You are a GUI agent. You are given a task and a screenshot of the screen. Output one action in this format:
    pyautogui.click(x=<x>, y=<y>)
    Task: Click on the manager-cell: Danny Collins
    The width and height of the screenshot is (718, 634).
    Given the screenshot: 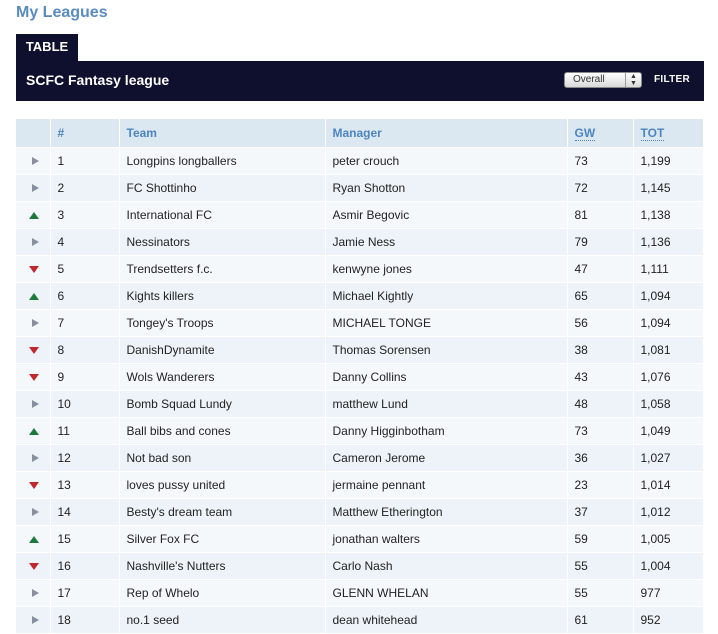 What is the action you would take?
    pyautogui.click(x=446, y=377)
    